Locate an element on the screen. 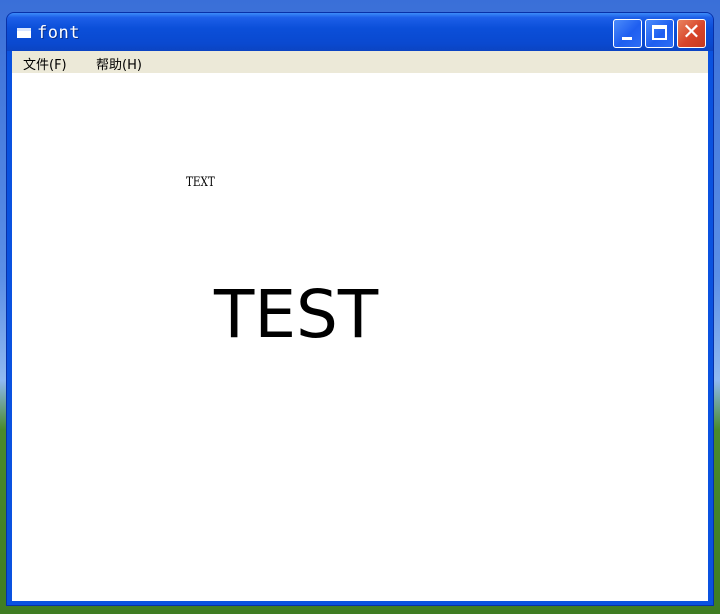  maximize-icon is located at coordinates (659, 32).